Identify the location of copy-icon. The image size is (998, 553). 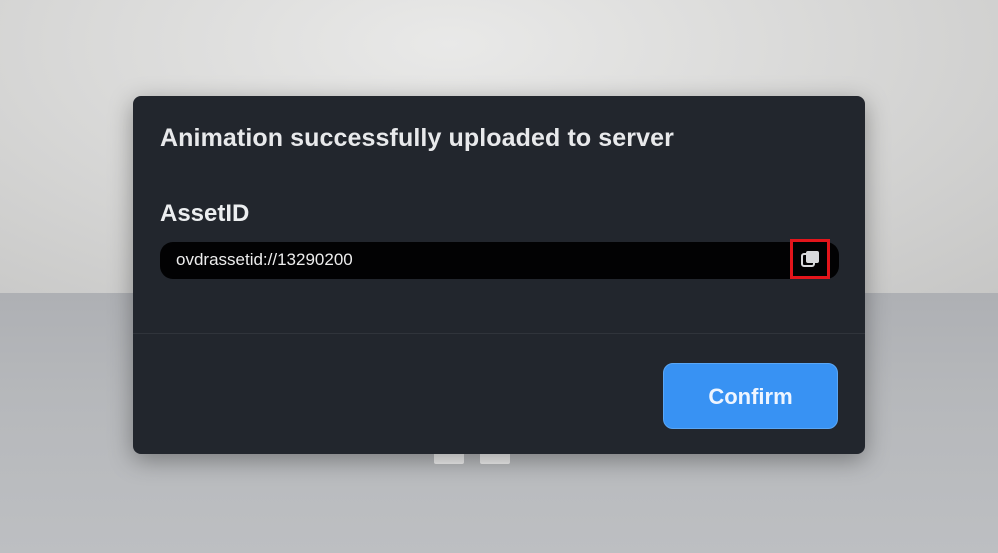
(810, 259).